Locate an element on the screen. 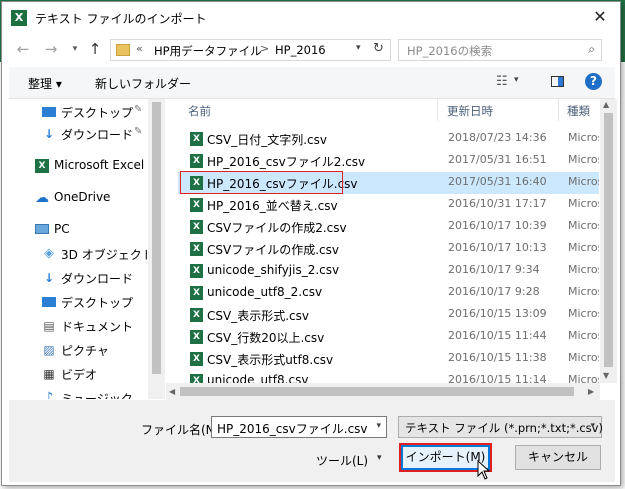 This screenshot has width=625, height=489. excel-icon: X is located at coordinates (19, 18).